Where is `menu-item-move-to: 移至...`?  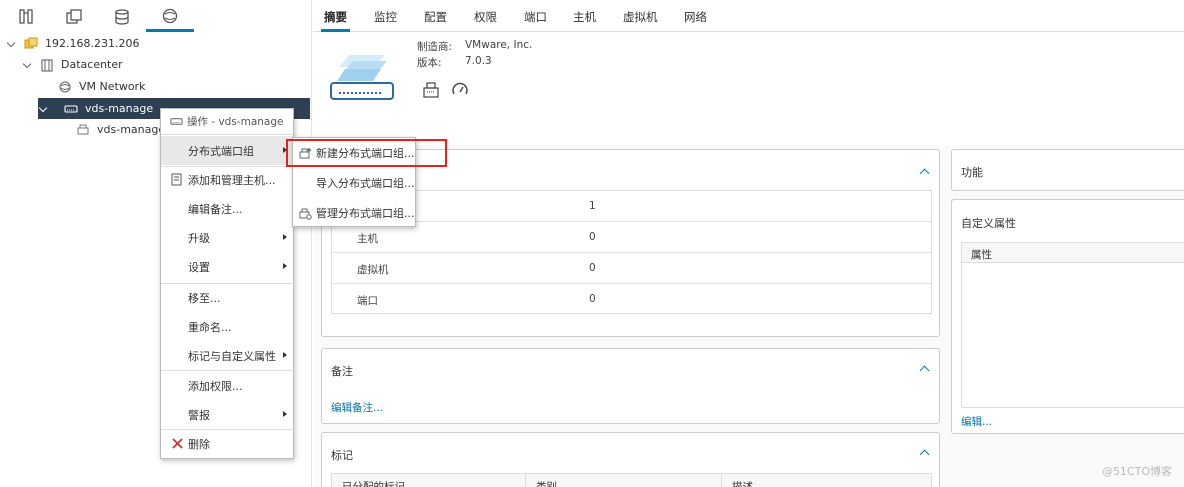 menu-item-move-to: 移至... is located at coordinates (227, 297).